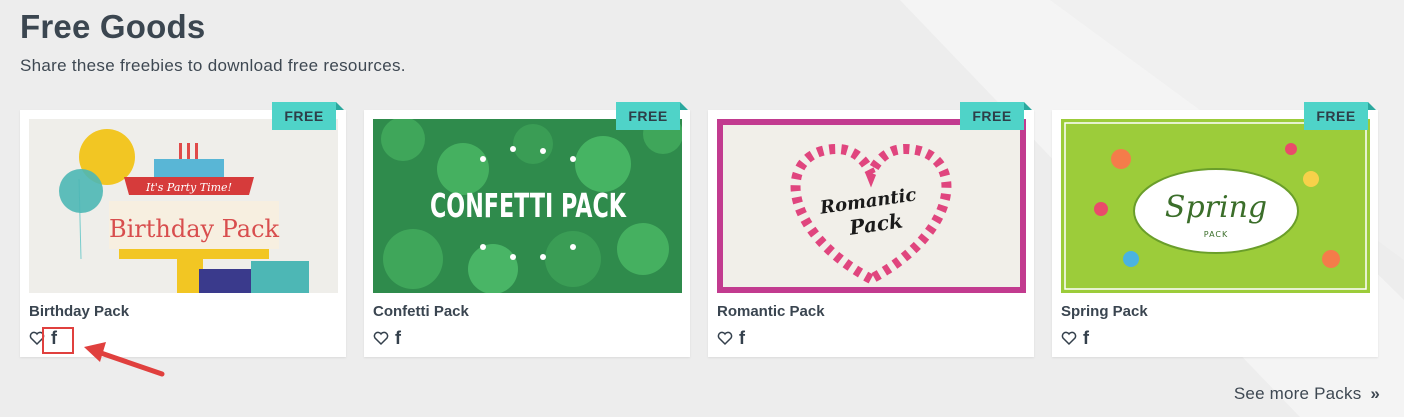 The image size is (1404, 417). I want to click on pack-thumbnail: It's Party Time! Birthday Pack, so click(183, 206).